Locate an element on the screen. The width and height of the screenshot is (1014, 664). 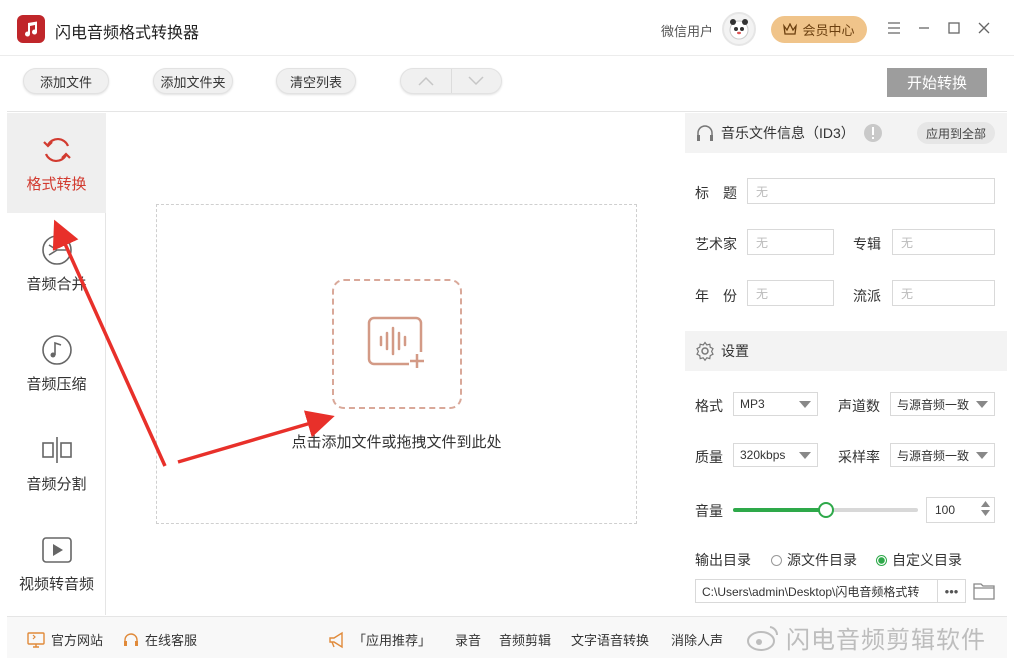
add-audio-button is located at coordinates (397, 344).